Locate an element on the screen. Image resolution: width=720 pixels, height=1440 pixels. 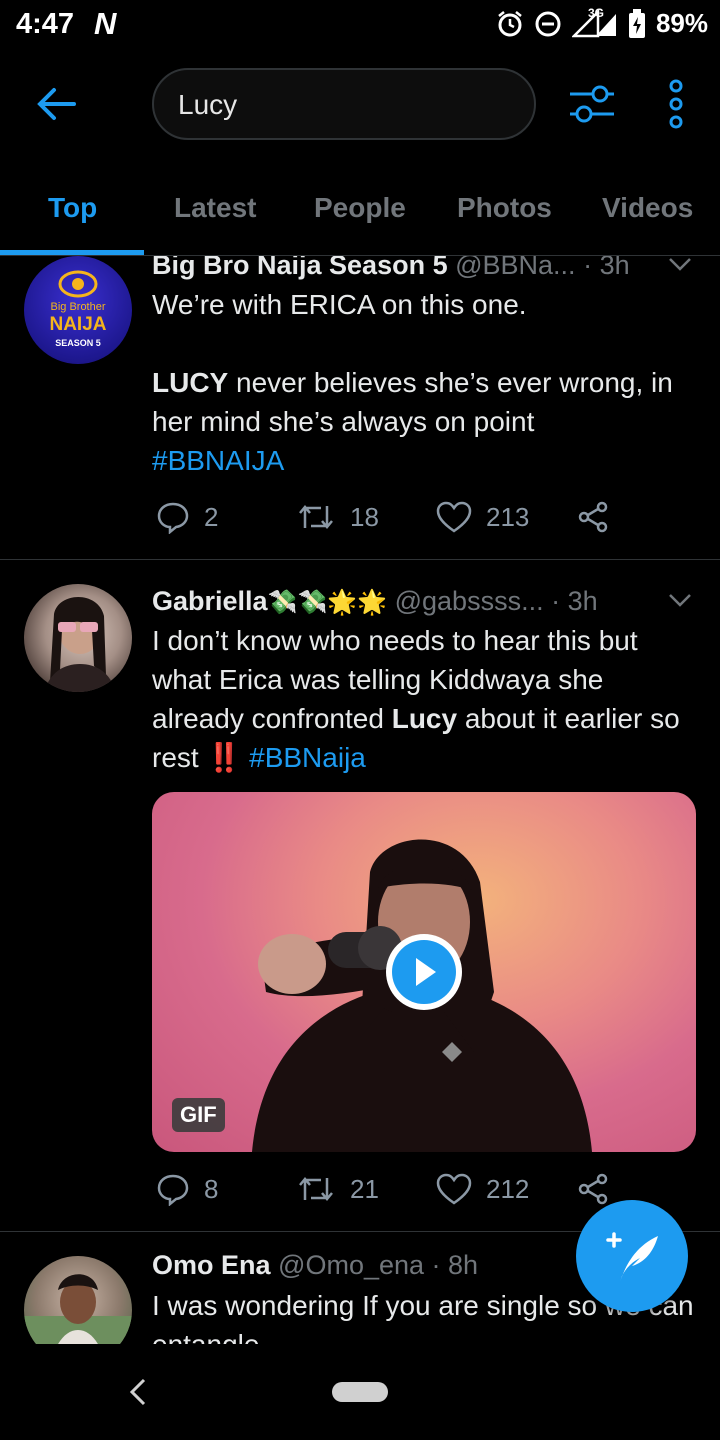
status-icons: 3G 89% is located at coordinates (602, 22).